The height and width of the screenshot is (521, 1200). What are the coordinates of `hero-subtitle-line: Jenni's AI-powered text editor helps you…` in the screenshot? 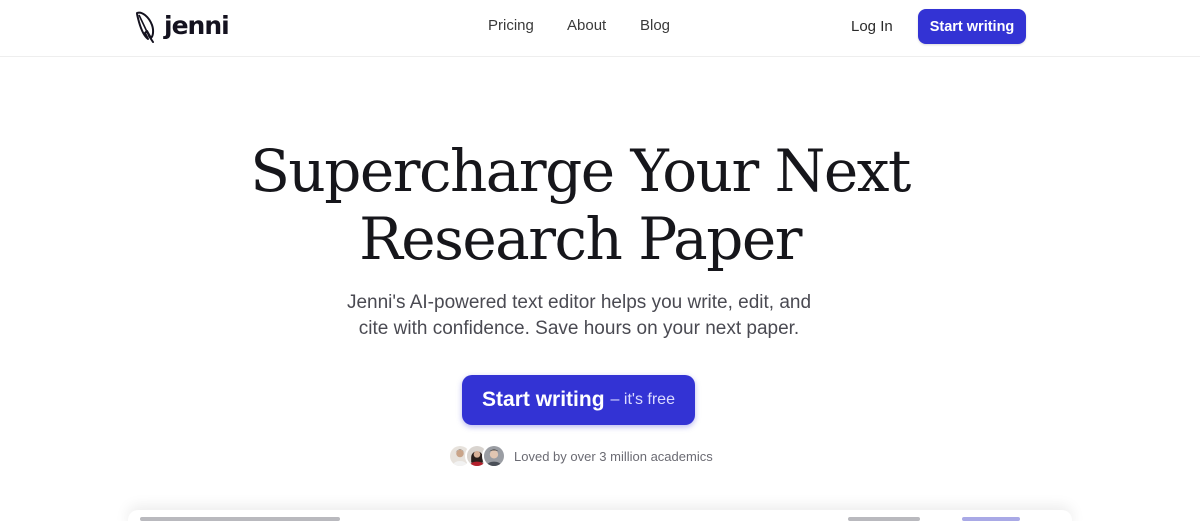 It's located at (579, 302).